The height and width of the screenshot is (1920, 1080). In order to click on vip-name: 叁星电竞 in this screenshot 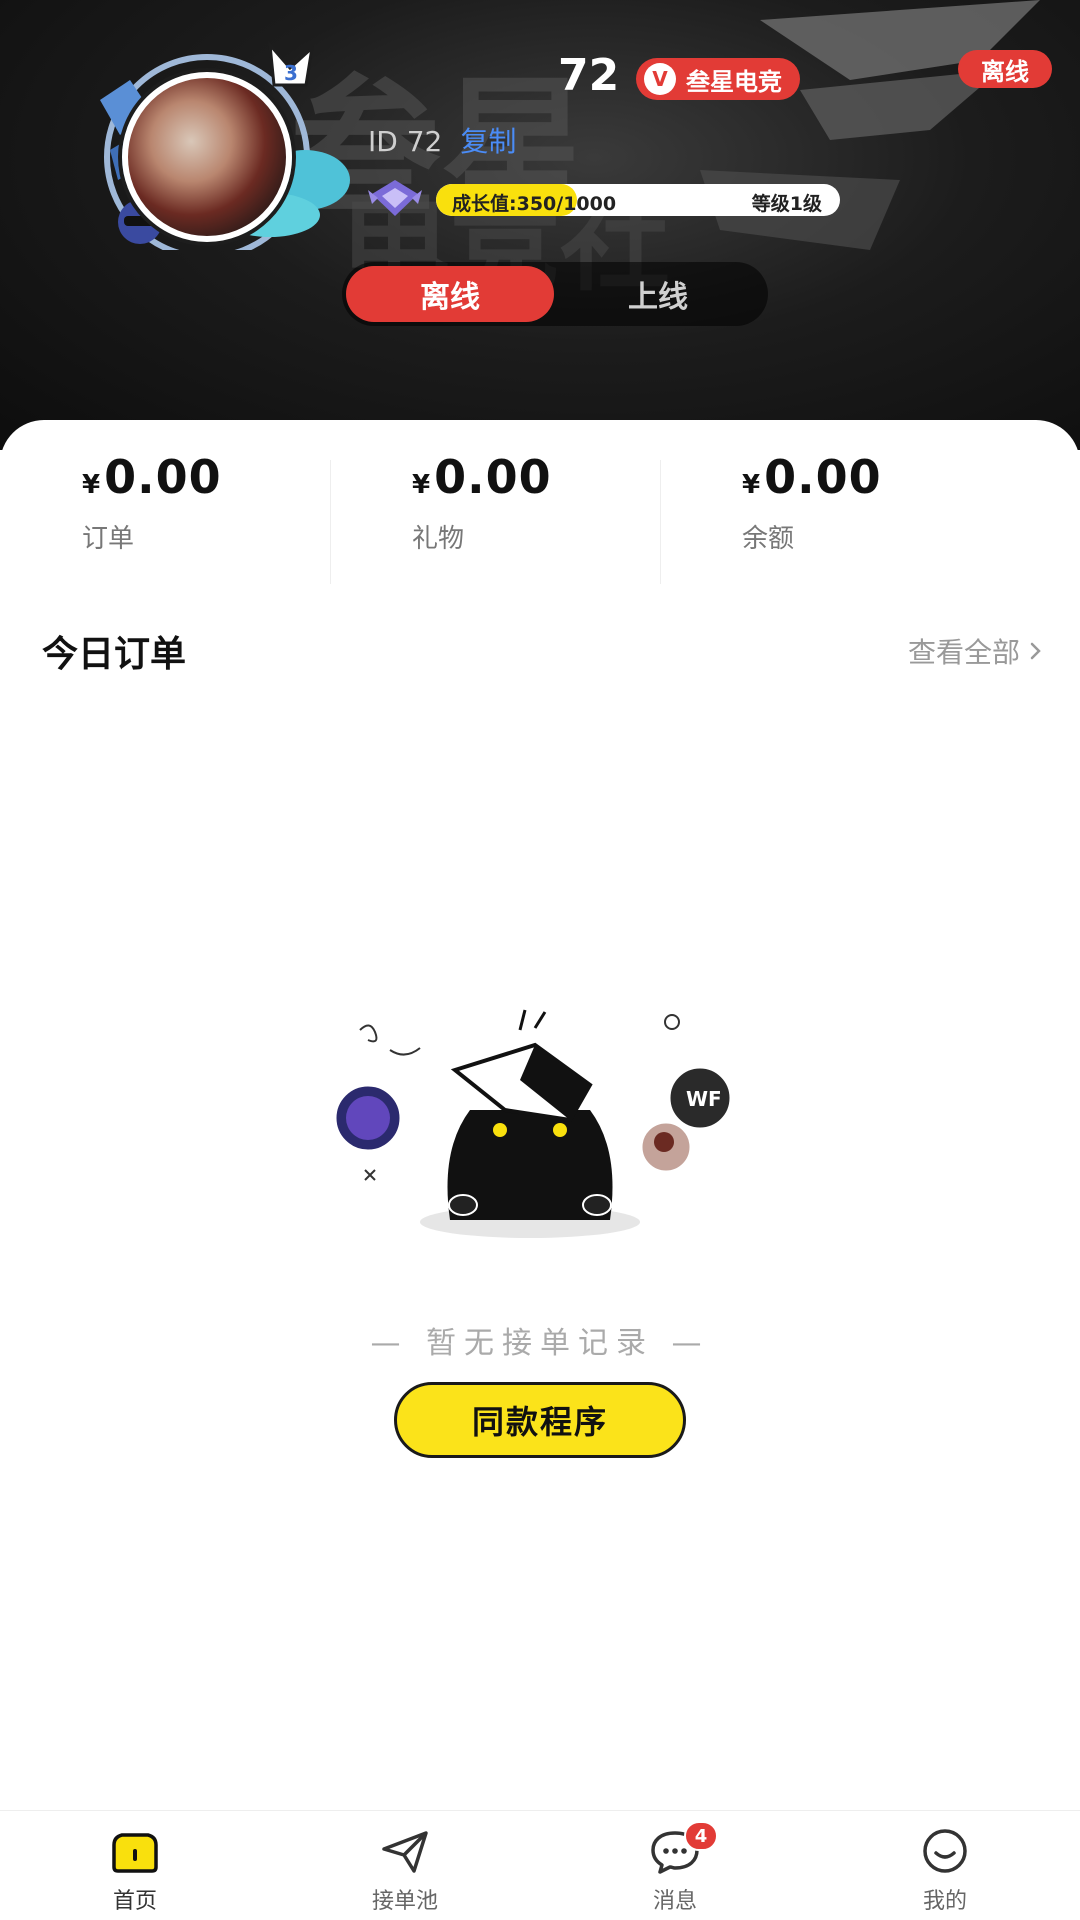, I will do `click(734, 81)`.